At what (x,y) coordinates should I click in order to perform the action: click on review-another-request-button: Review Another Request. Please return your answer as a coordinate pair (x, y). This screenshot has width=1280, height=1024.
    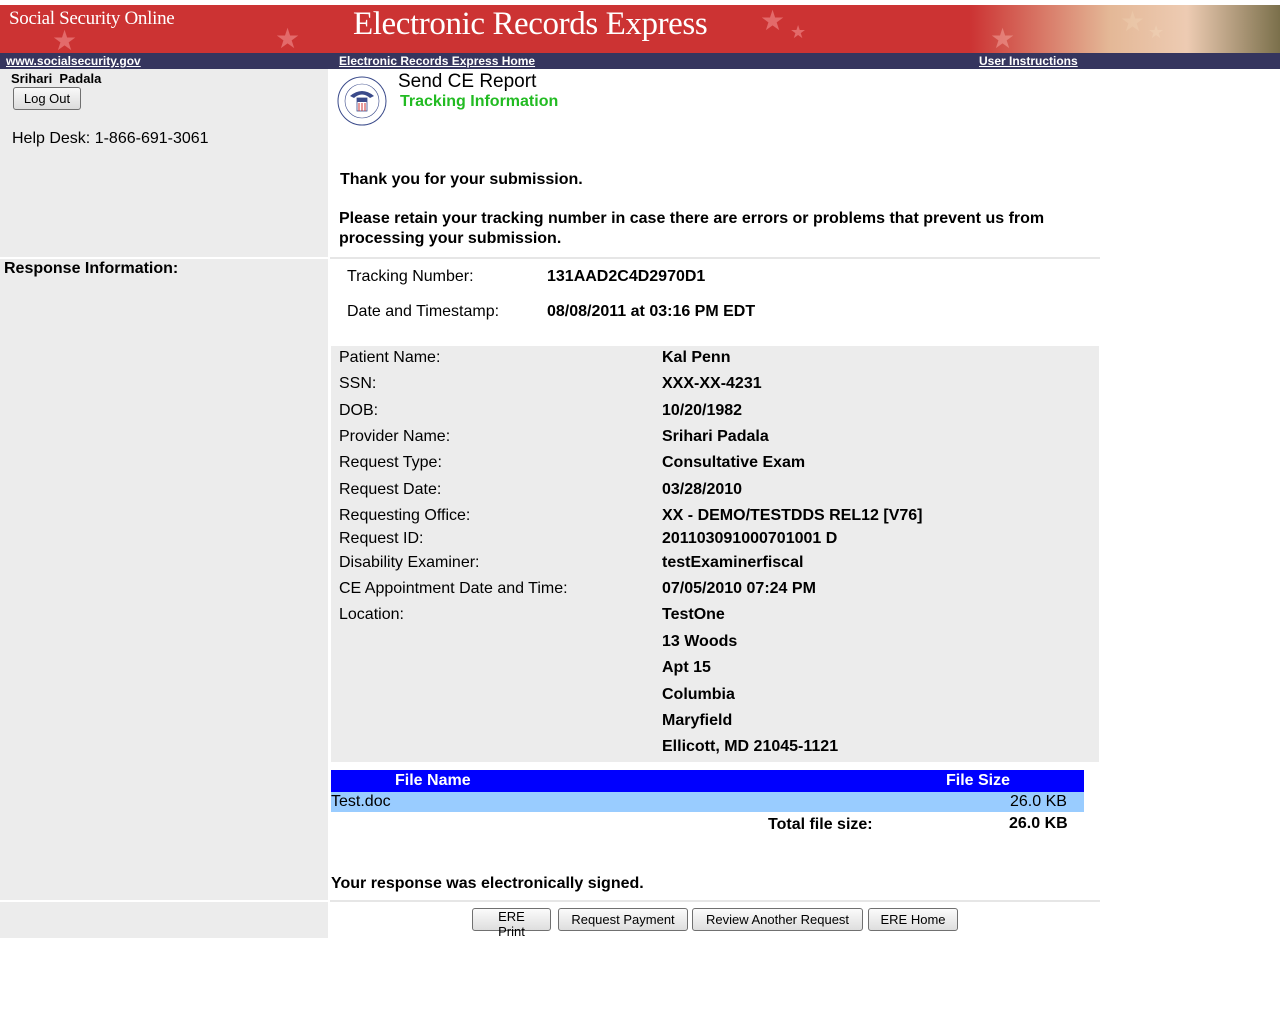
    Looking at the image, I should click on (777, 919).